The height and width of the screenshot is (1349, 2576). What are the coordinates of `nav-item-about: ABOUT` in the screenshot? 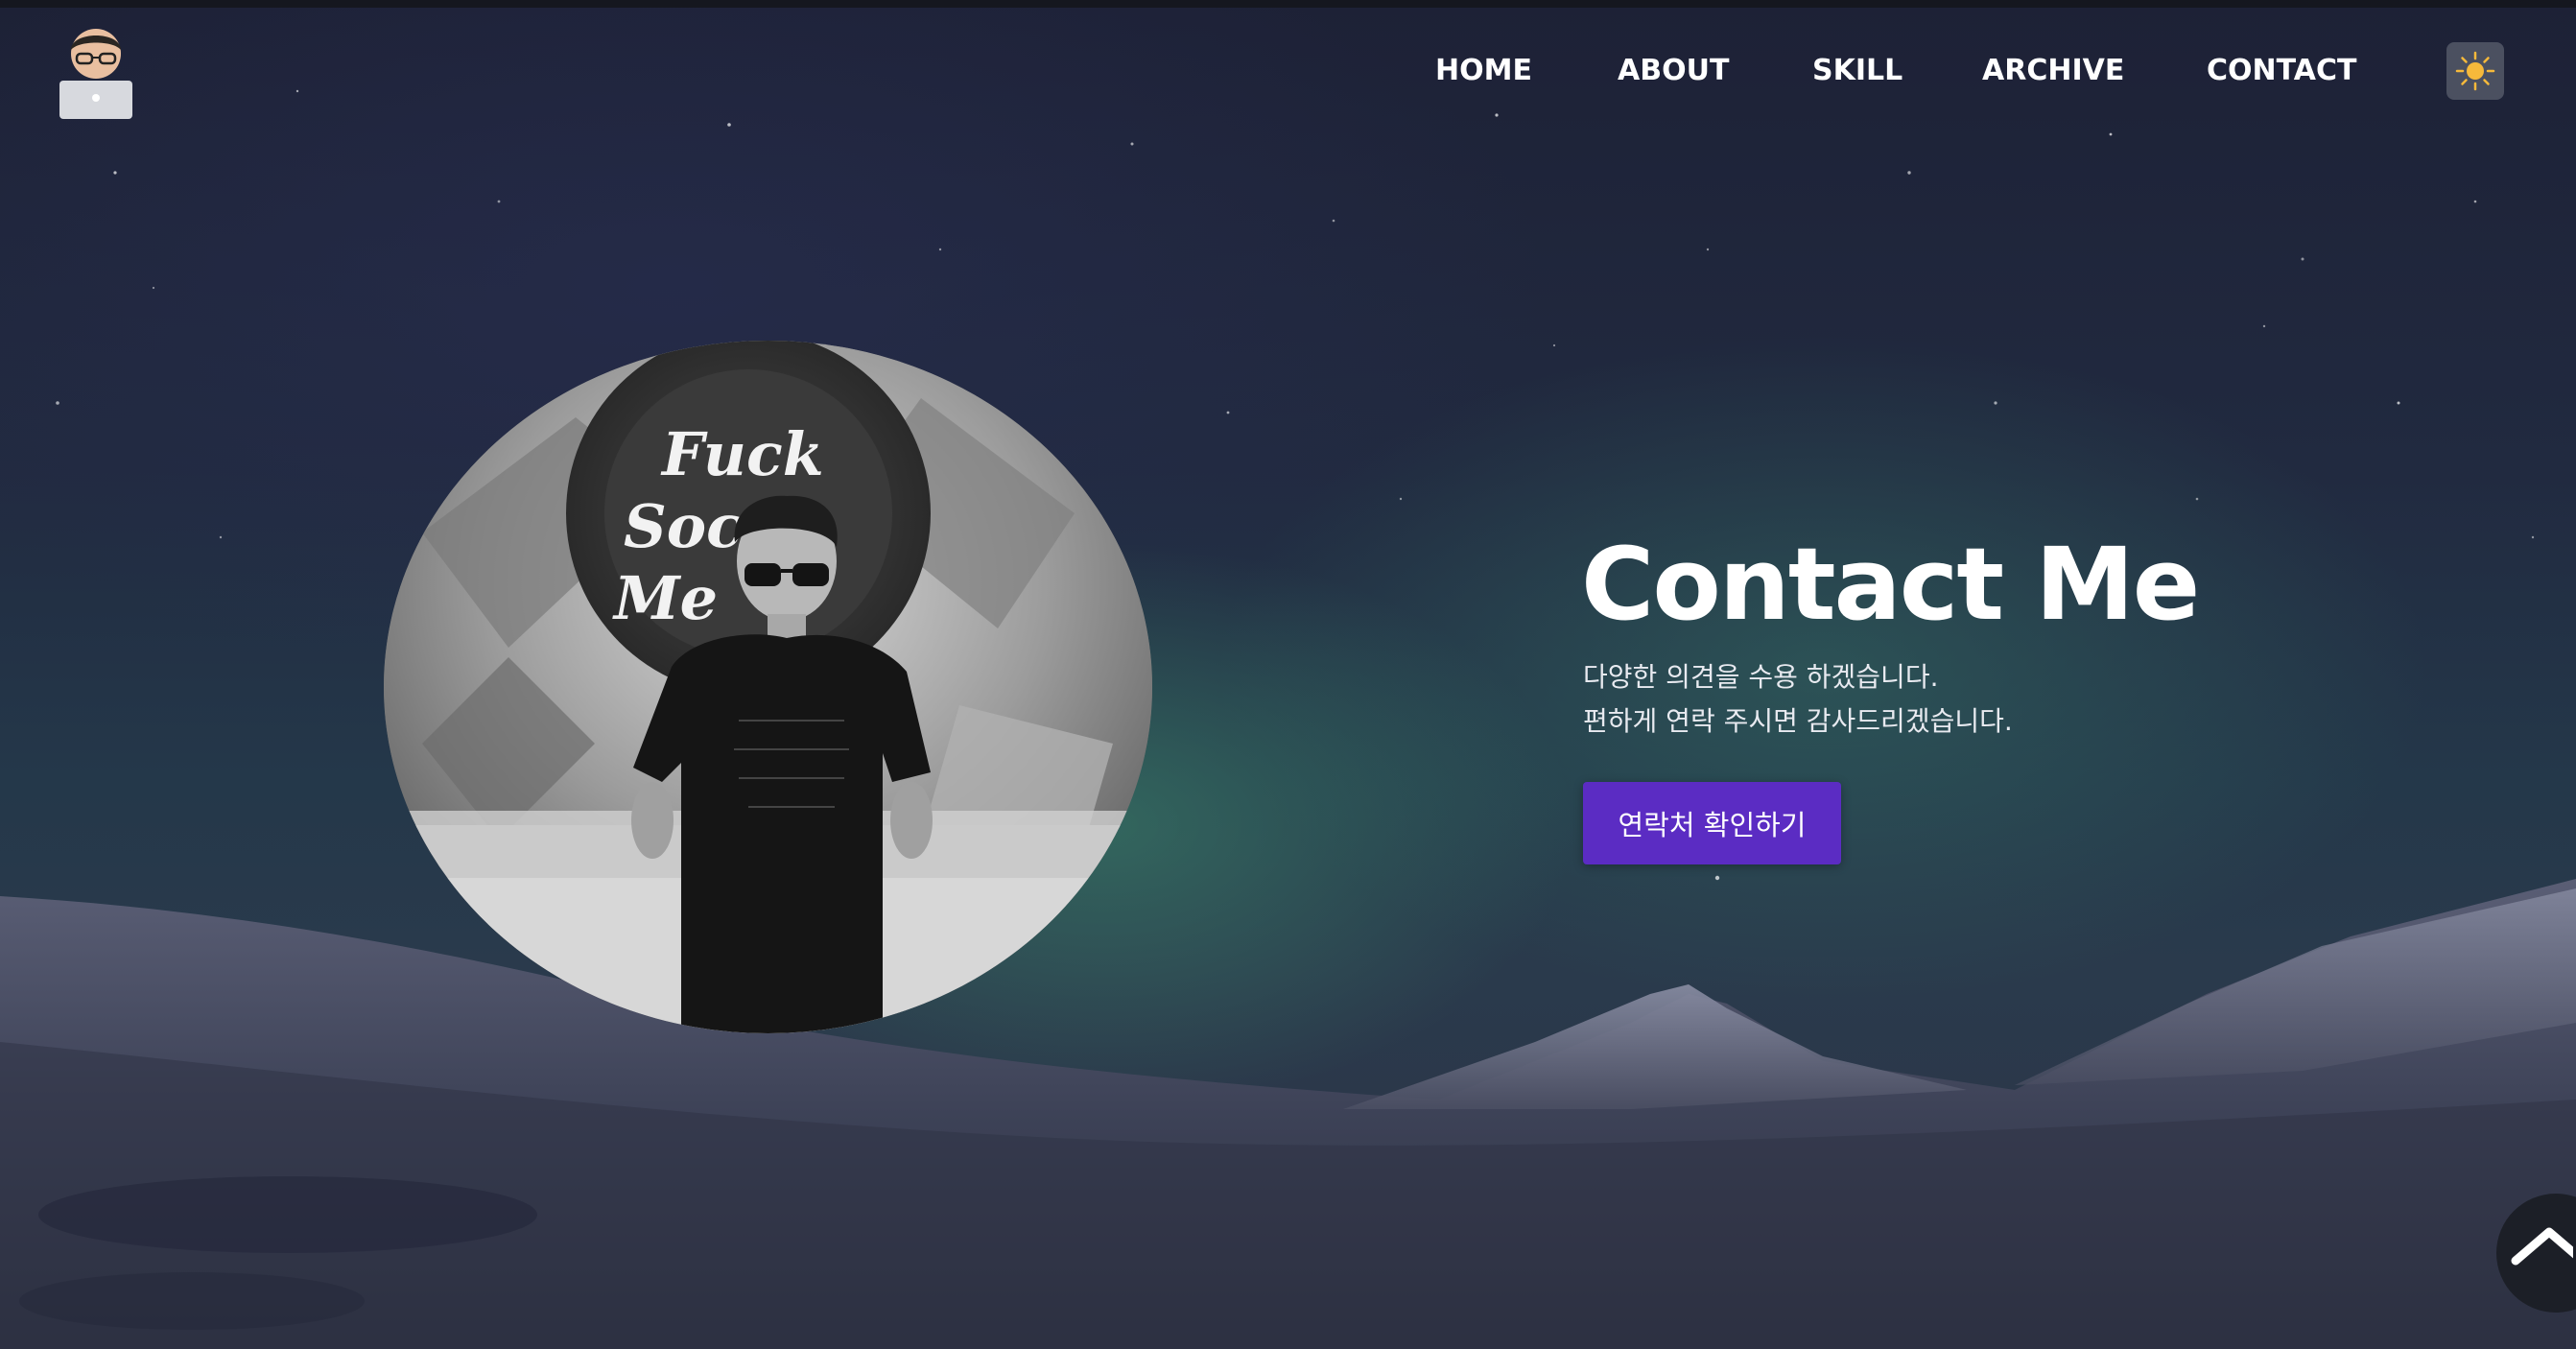 It's located at (1673, 70).